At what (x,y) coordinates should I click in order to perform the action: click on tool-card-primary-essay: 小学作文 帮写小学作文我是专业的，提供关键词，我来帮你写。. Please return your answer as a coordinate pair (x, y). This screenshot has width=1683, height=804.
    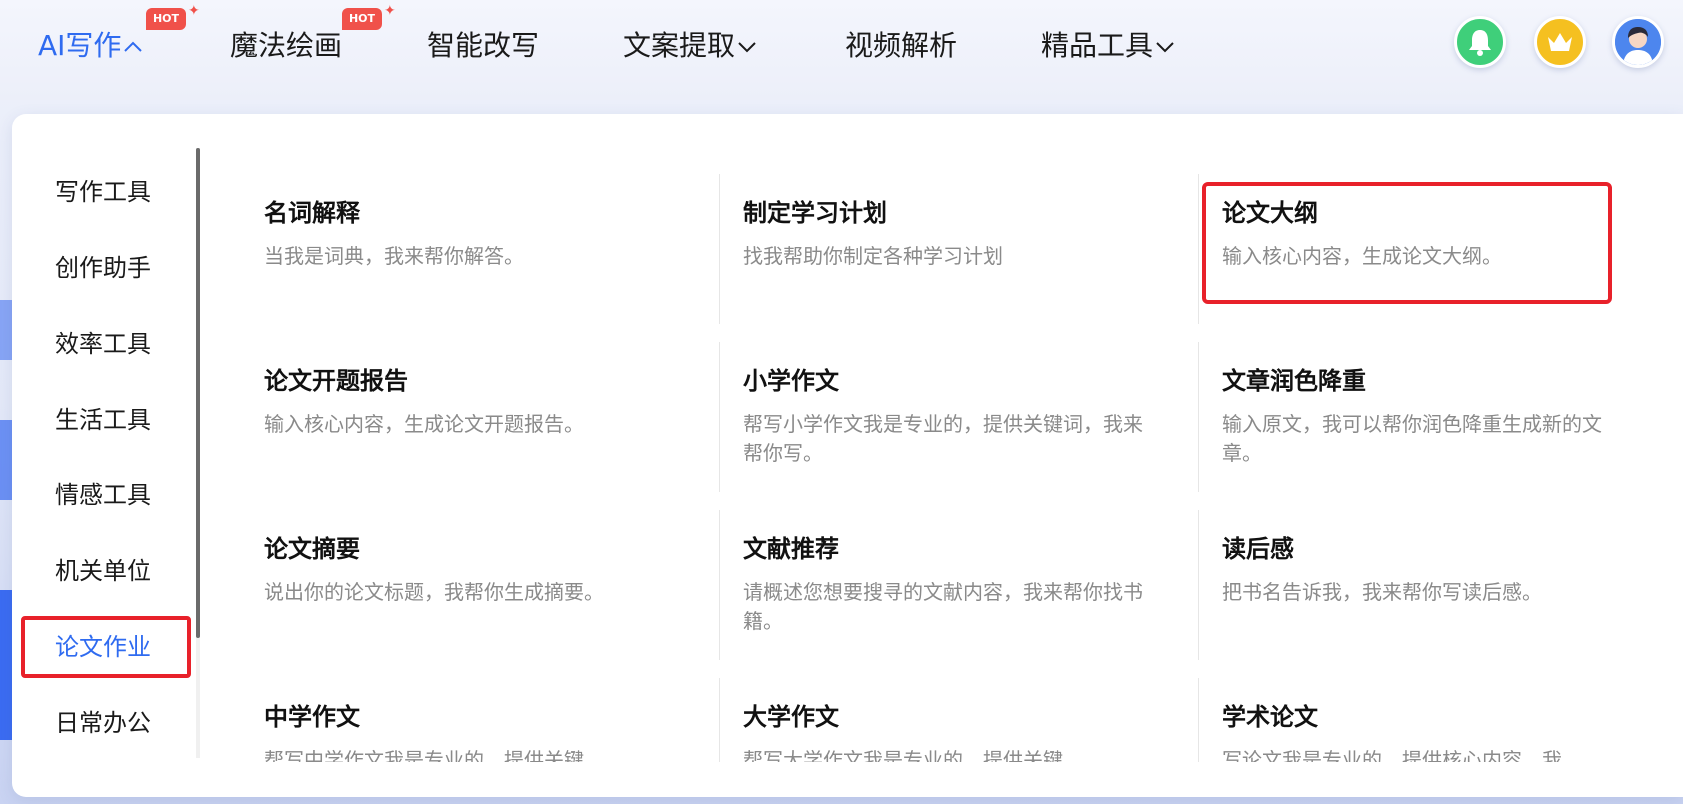
    Looking at the image, I should click on (963, 416).